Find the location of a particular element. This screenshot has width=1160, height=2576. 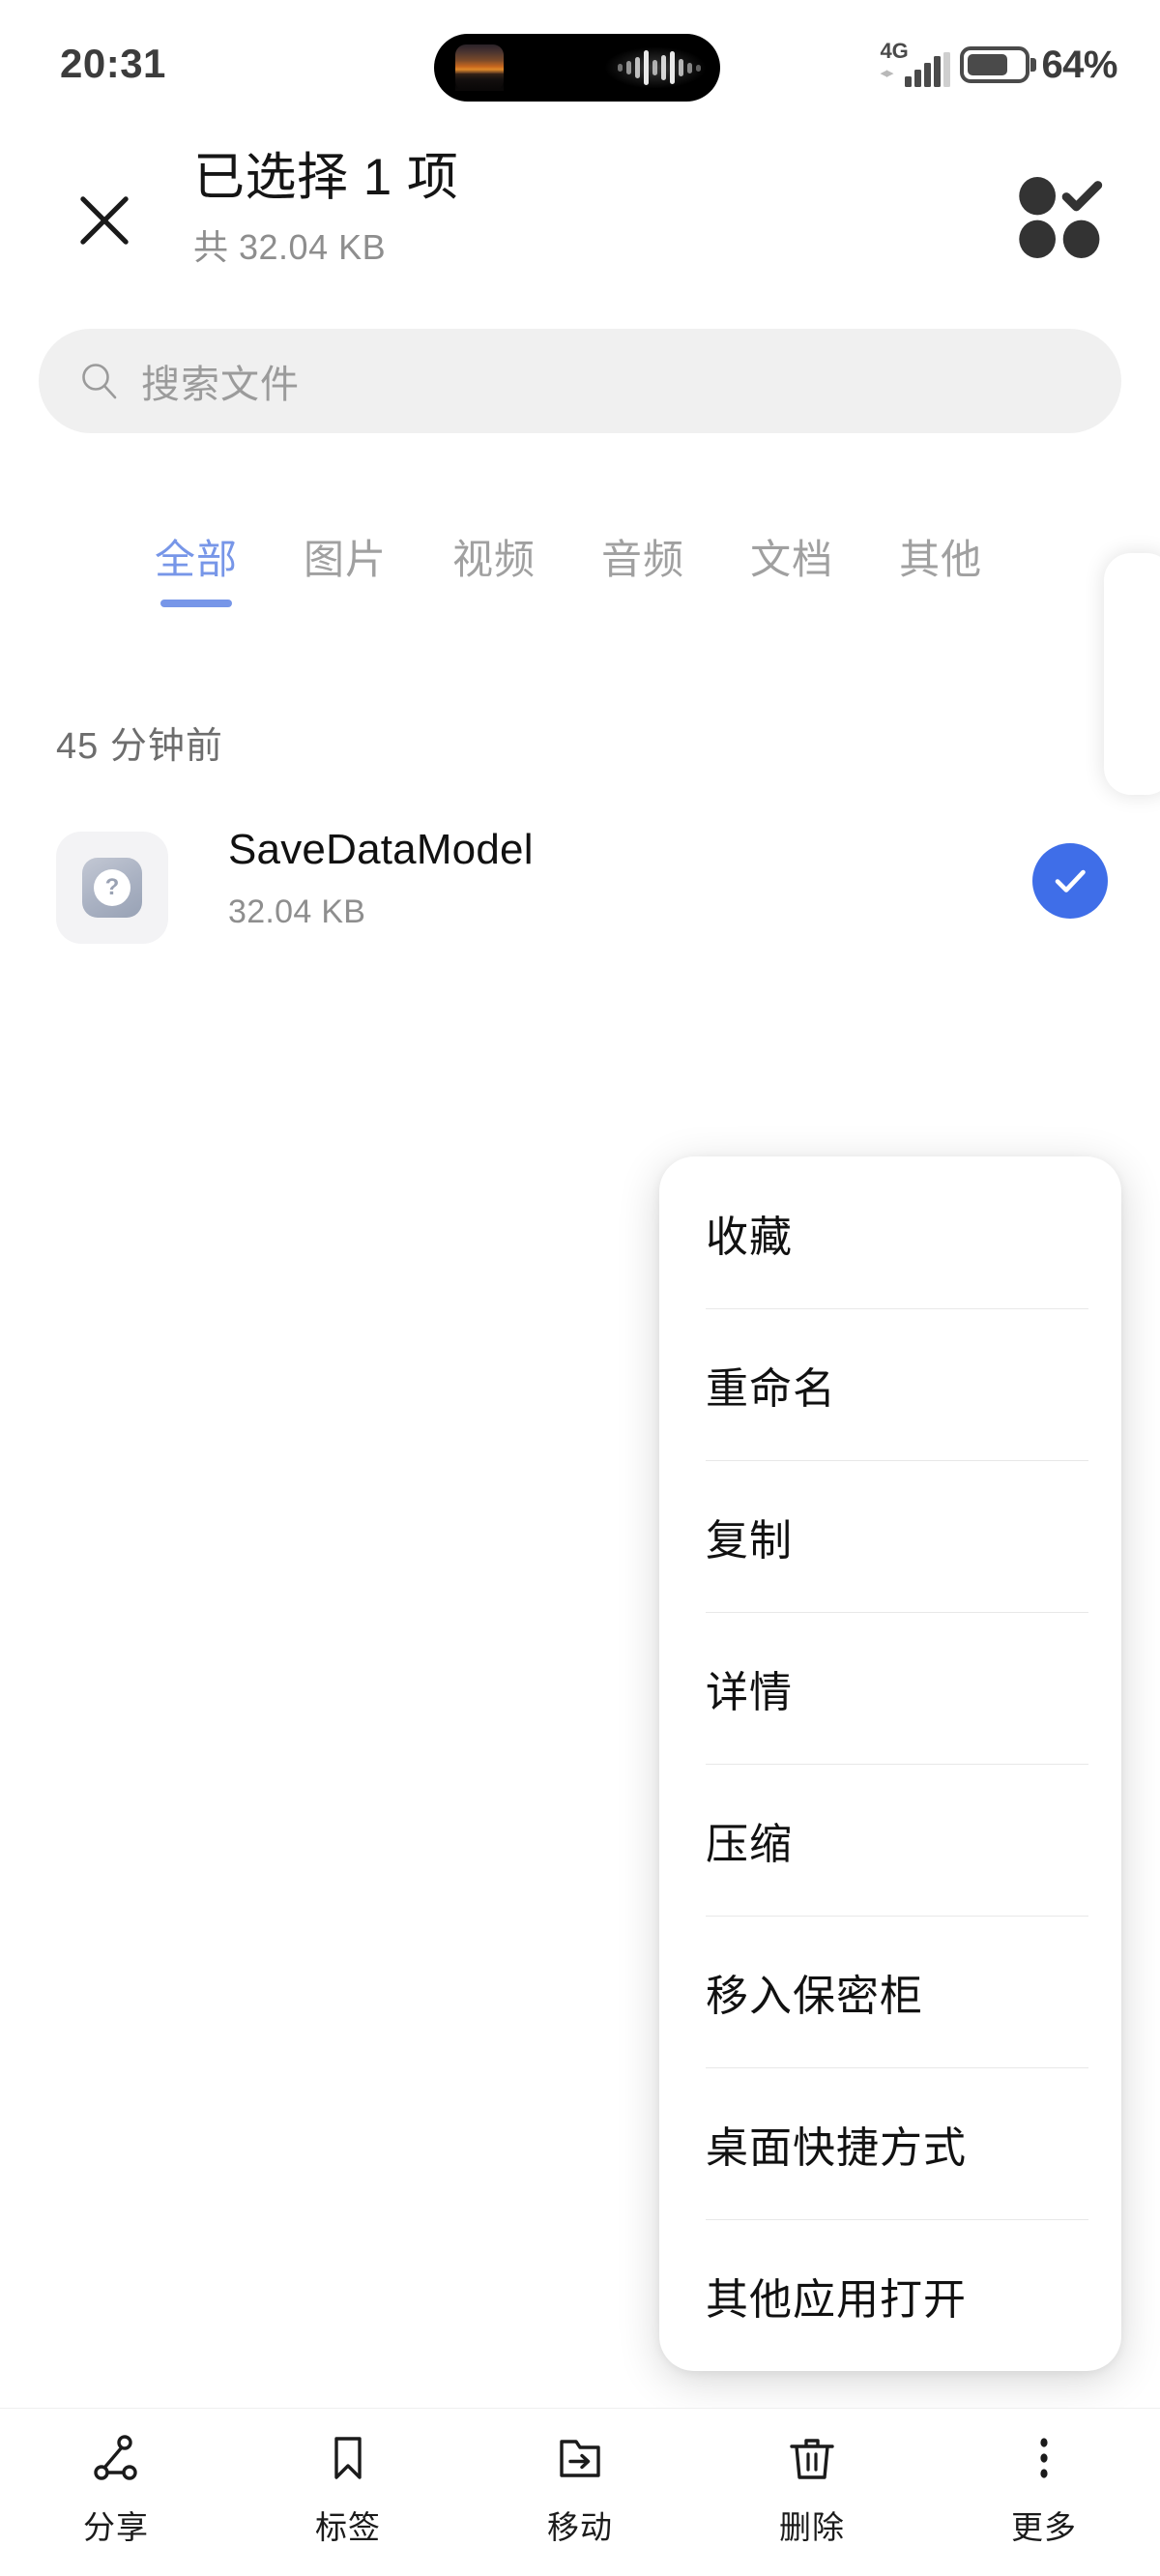

data-arrows-icon: ◂▸ is located at coordinates (886, 73).